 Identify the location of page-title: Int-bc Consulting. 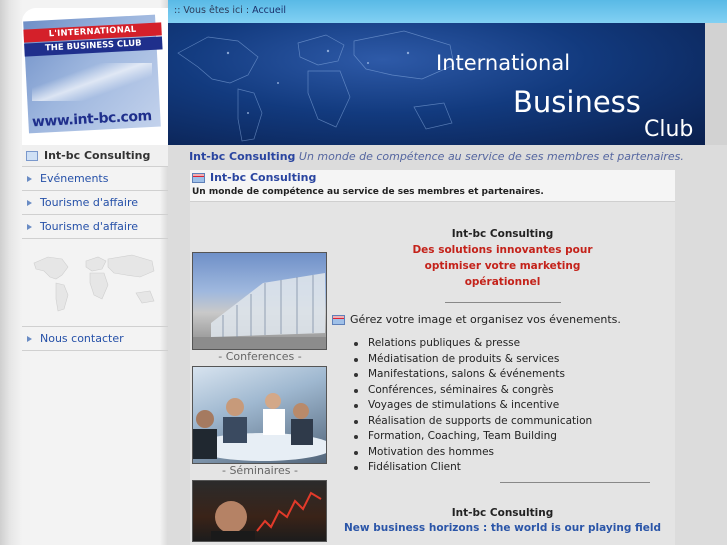
(263, 177).